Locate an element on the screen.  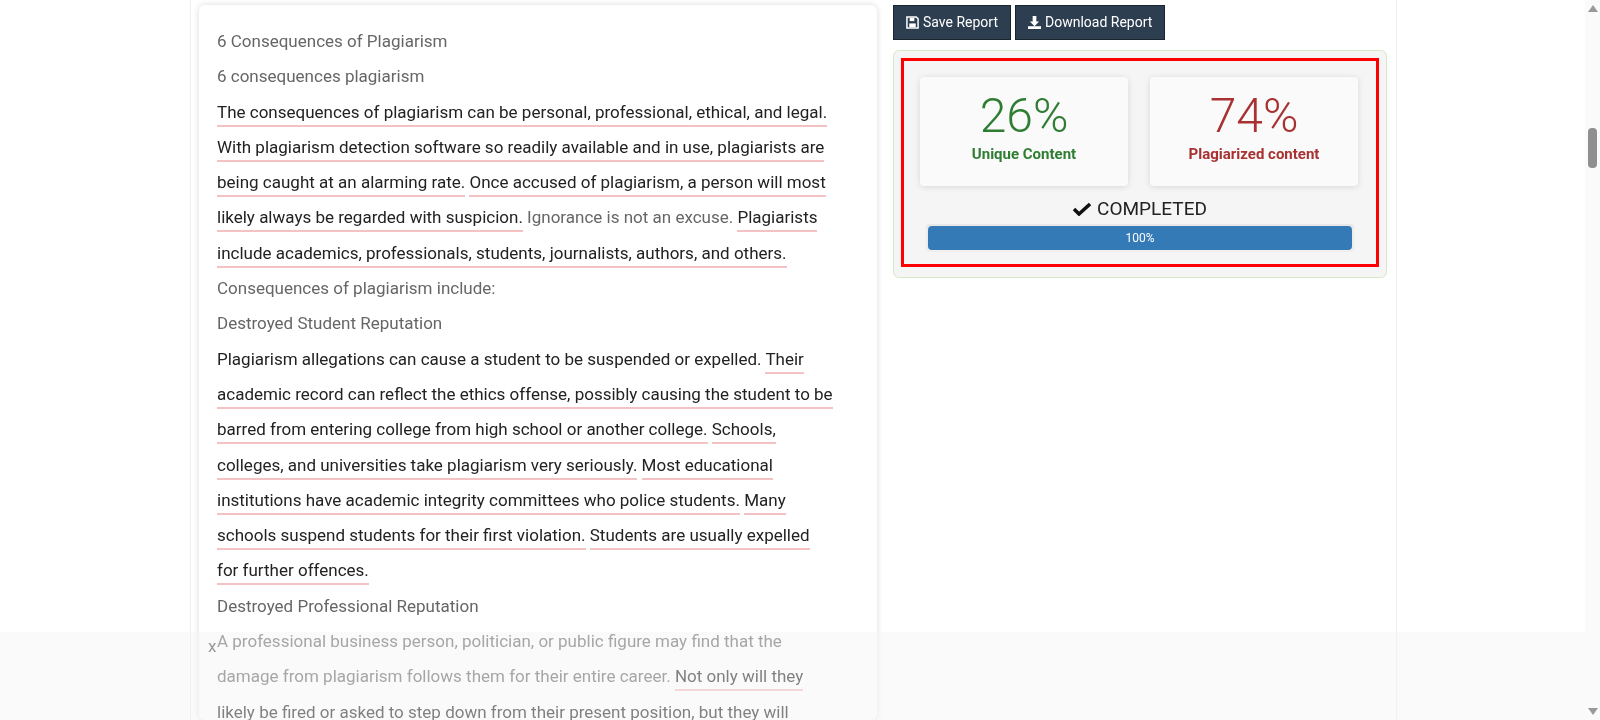
save-report-button: Save Report is located at coordinates (952, 22).